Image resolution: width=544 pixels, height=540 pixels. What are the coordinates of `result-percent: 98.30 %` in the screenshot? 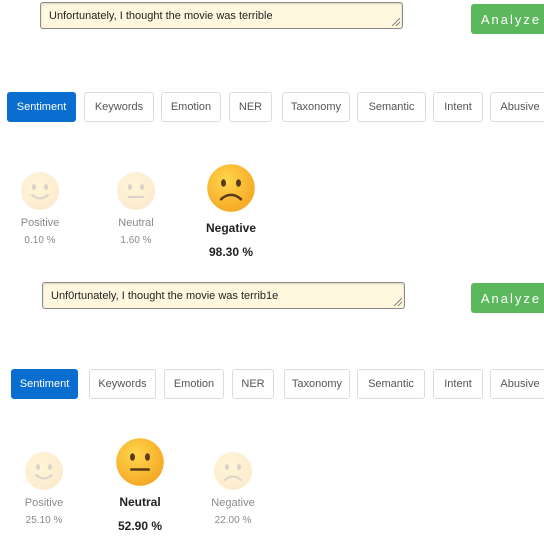 It's located at (231, 252).